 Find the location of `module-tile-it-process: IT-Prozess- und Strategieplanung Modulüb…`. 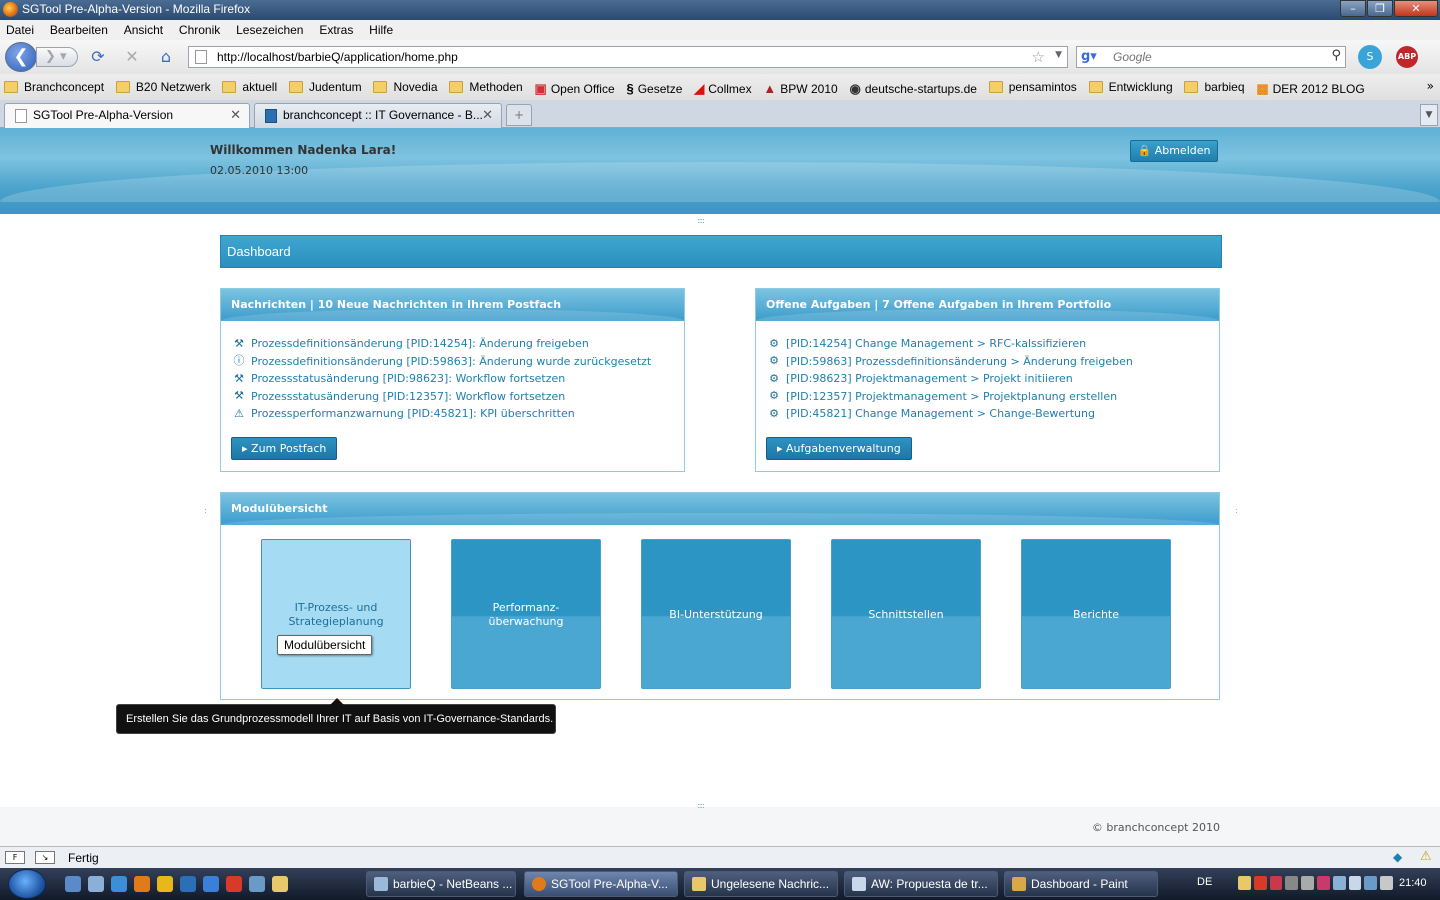

module-tile-it-process: IT-Prozess- und Strategieplanung Modulüb… is located at coordinates (336, 614).